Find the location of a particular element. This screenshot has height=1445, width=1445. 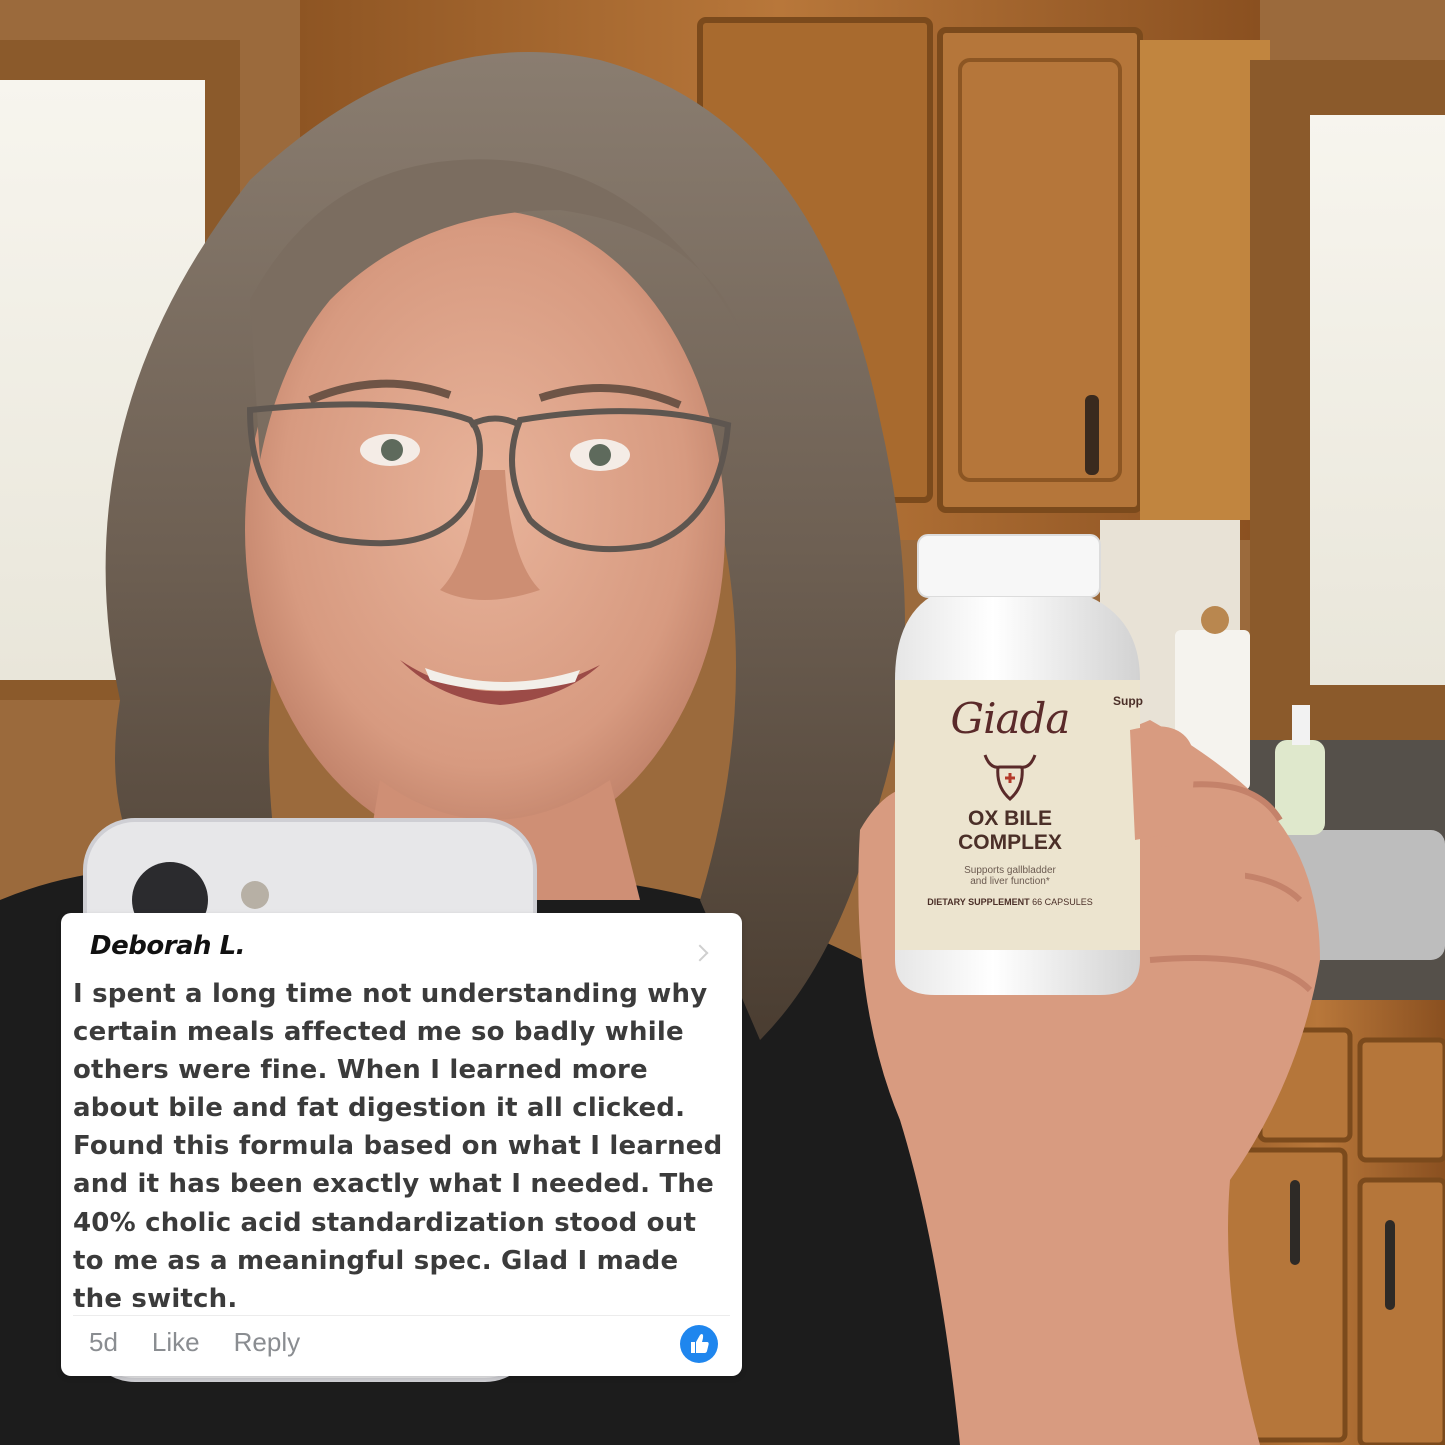

product-name-line2: COMPLEX is located at coordinates (1010, 842).